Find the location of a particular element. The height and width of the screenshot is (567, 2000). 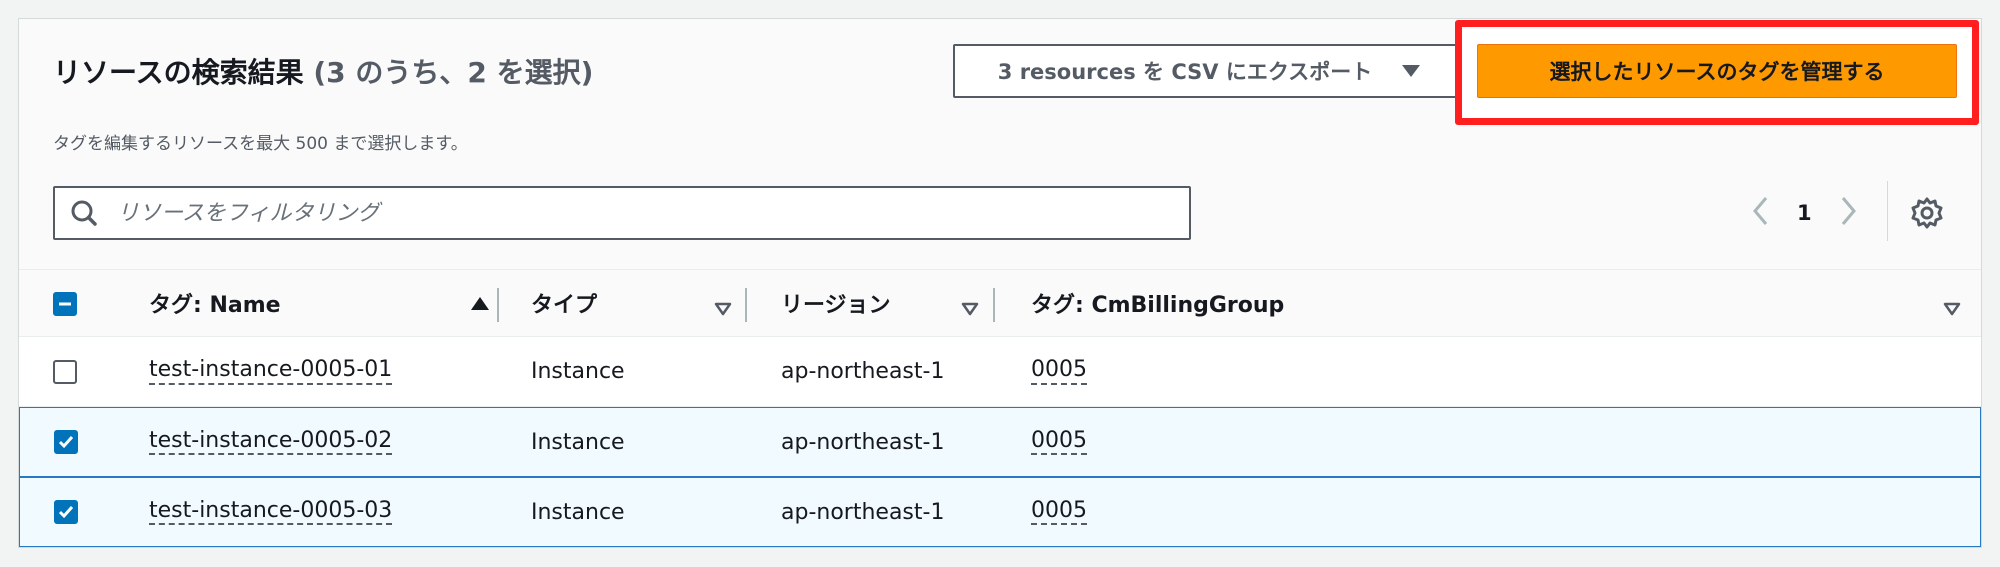

page-title-text: リソースの検索結果 is located at coordinates (178, 72).